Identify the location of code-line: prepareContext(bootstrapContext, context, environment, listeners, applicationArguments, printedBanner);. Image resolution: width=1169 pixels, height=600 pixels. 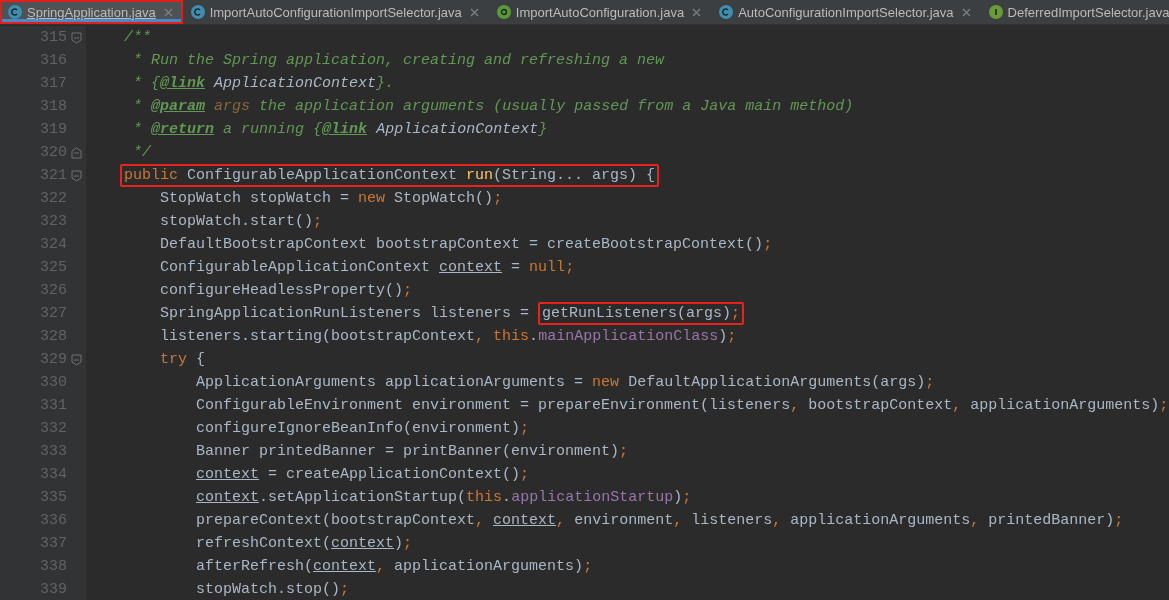
(660, 521).